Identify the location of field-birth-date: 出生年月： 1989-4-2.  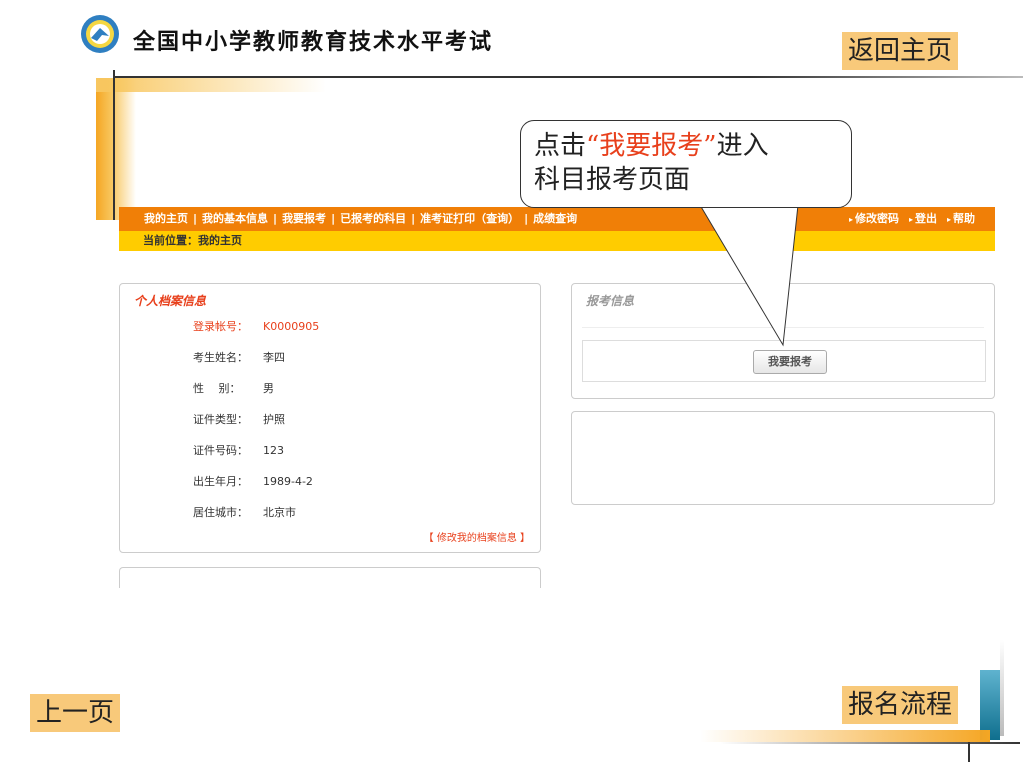
(253, 481).